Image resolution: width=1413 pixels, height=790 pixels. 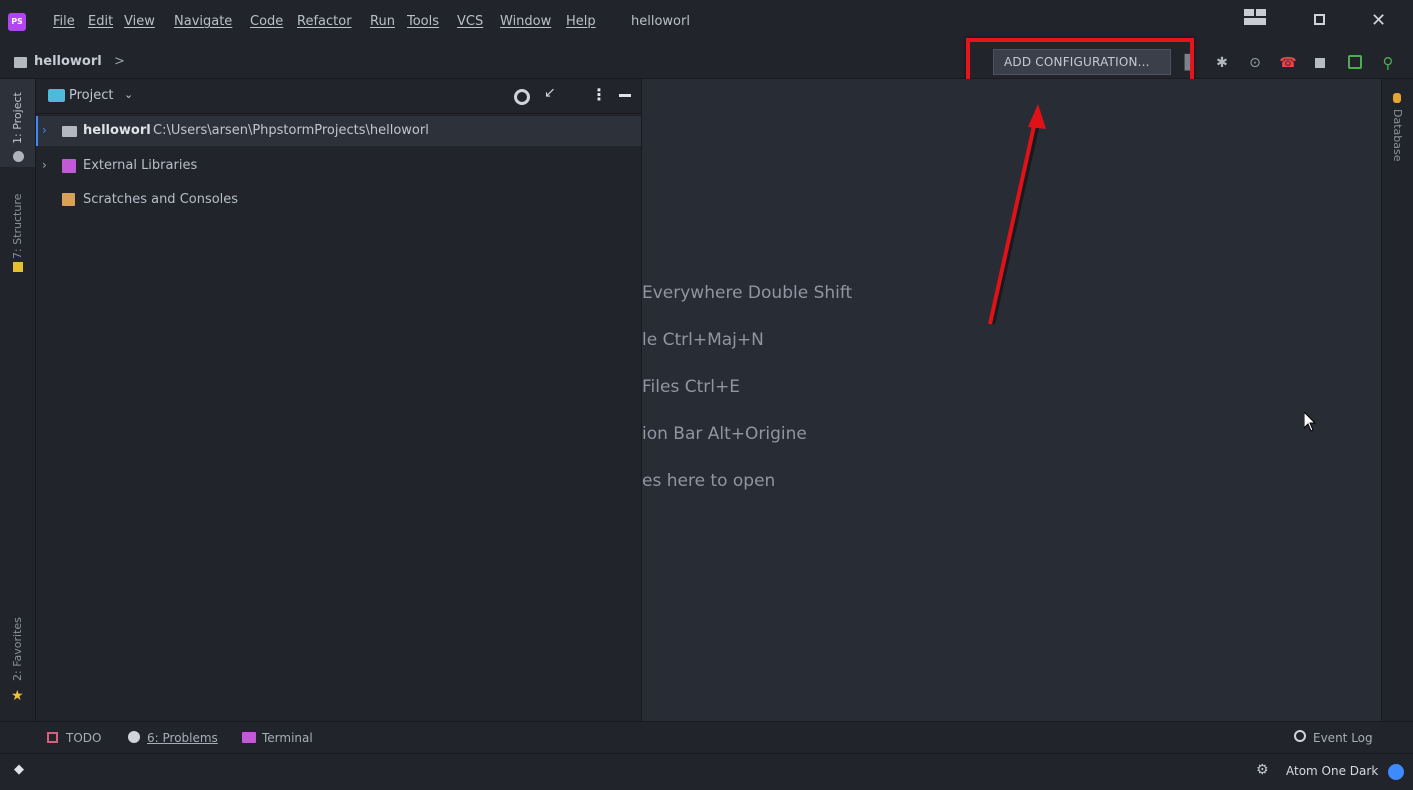 I want to click on left-tool-strip: 1: Project 7: Structure 2: Favorites ★, so click(x=18, y=400).